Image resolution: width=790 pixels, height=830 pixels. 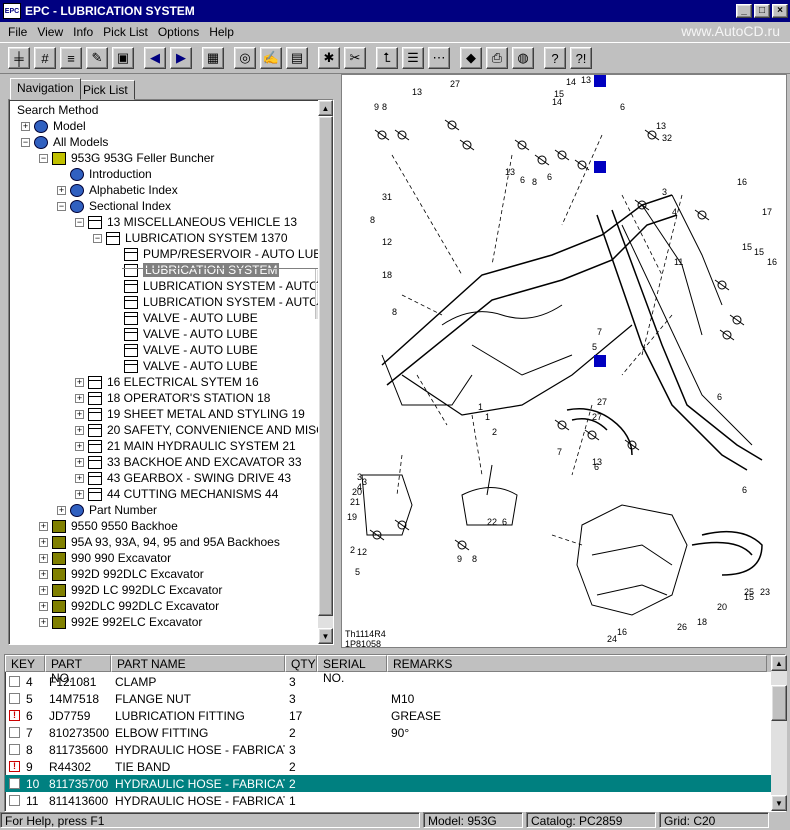 I want to click on tree-scrollbar: ▲ ▼, so click(x=325, y=372).